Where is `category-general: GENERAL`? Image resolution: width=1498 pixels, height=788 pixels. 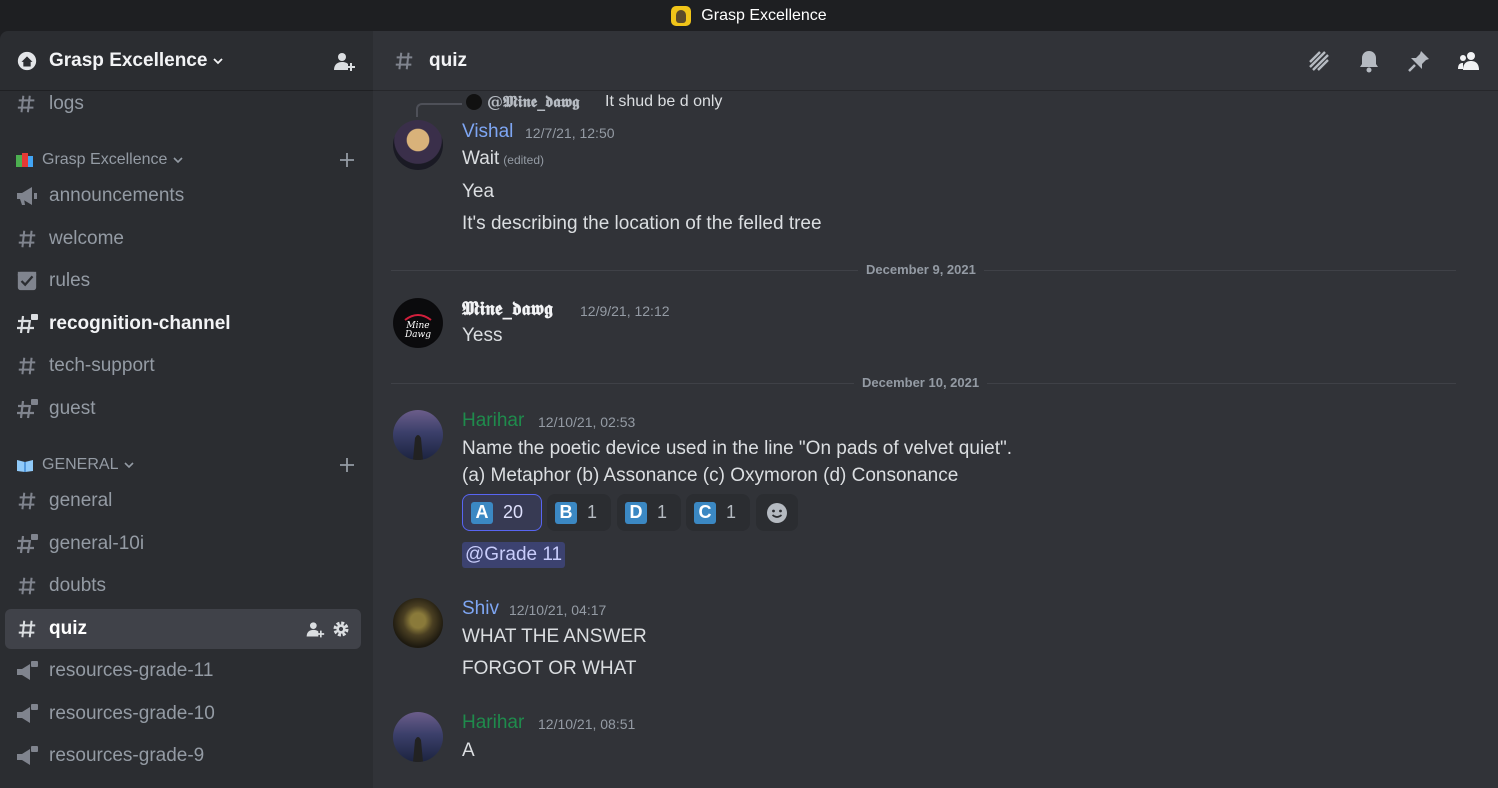
category-general: GENERAL is located at coordinates (186, 465).